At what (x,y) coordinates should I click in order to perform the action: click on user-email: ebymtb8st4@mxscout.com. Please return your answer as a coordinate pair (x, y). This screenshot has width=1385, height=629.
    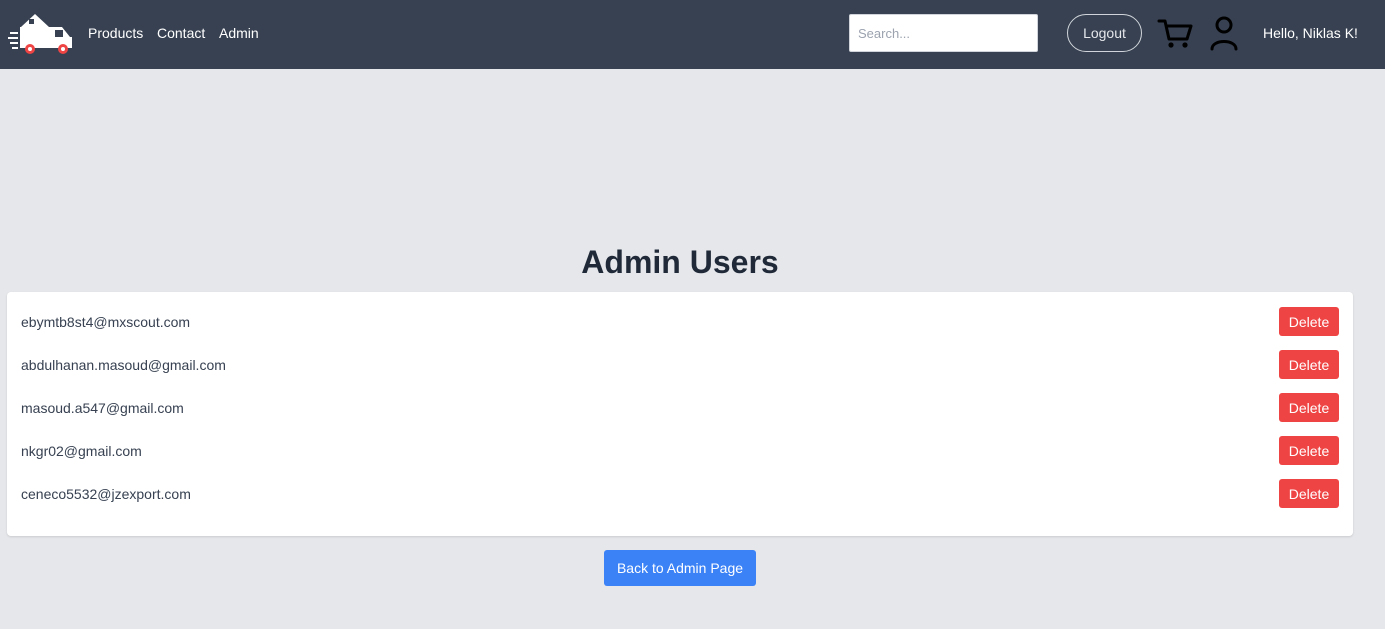
    Looking at the image, I should click on (106, 322).